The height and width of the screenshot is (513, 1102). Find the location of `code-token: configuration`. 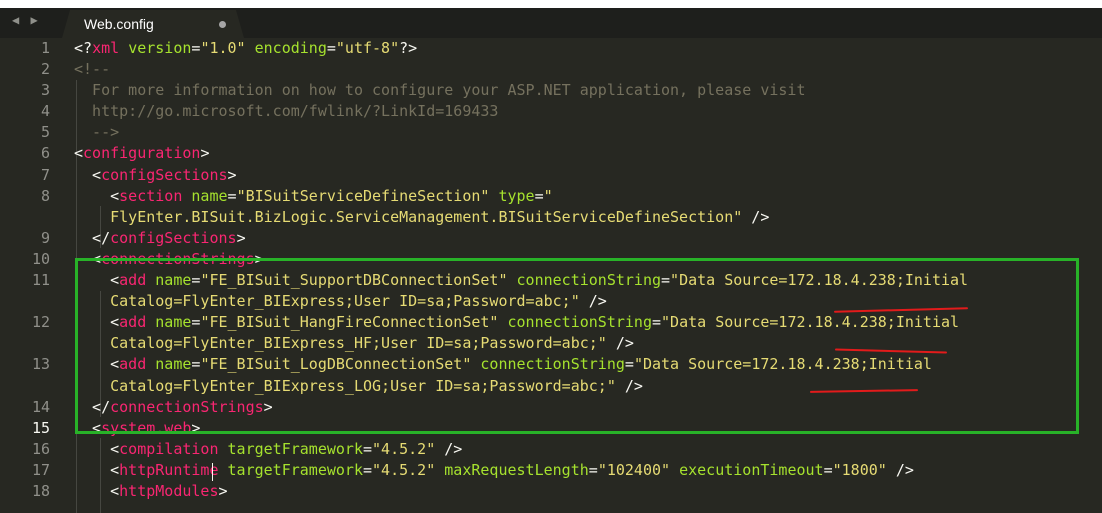

code-token: configuration is located at coordinates (142, 153).